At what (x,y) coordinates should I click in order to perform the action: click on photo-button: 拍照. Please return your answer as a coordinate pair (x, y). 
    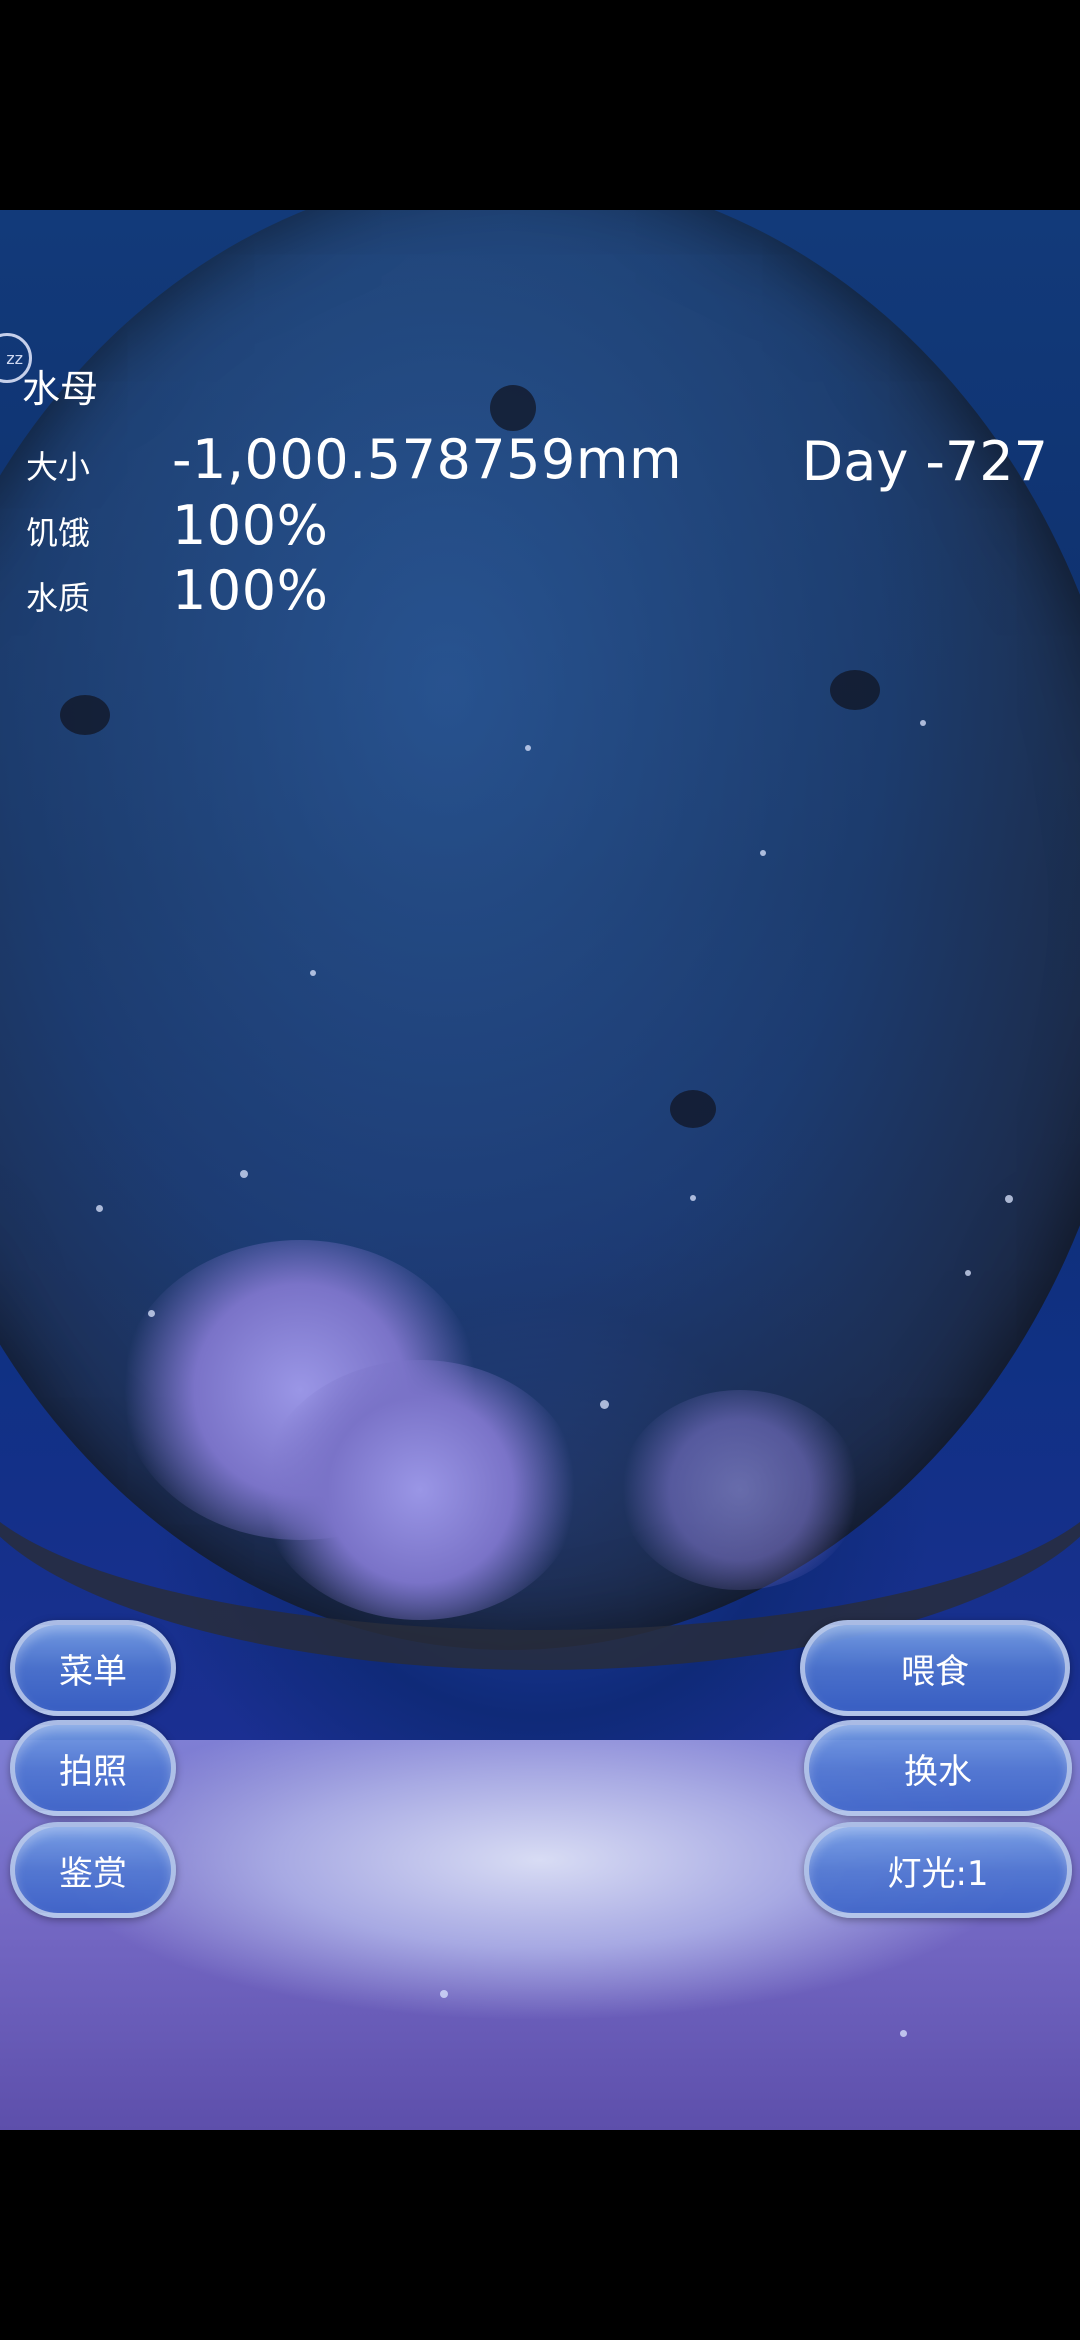
    Looking at the image, I should click on (93, 1768).